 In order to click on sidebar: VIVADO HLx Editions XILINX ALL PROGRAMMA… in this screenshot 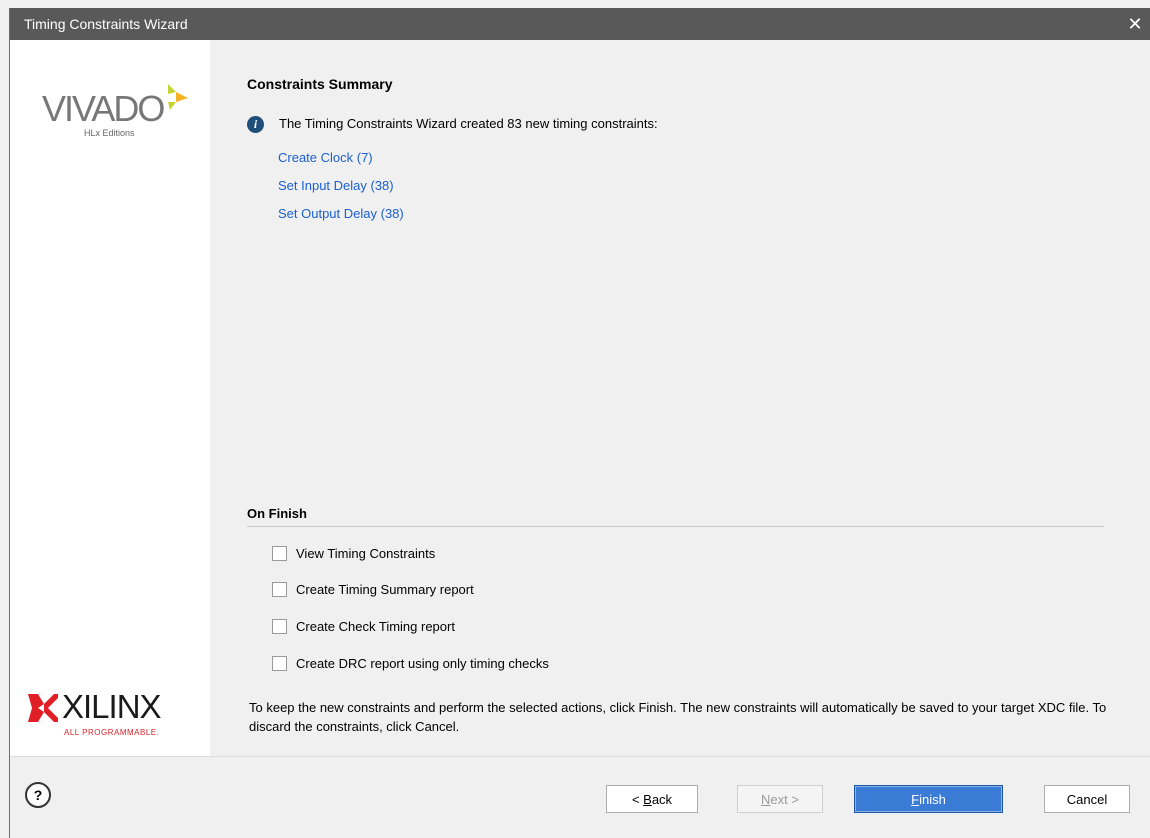, I will do `click(110, 398)`.